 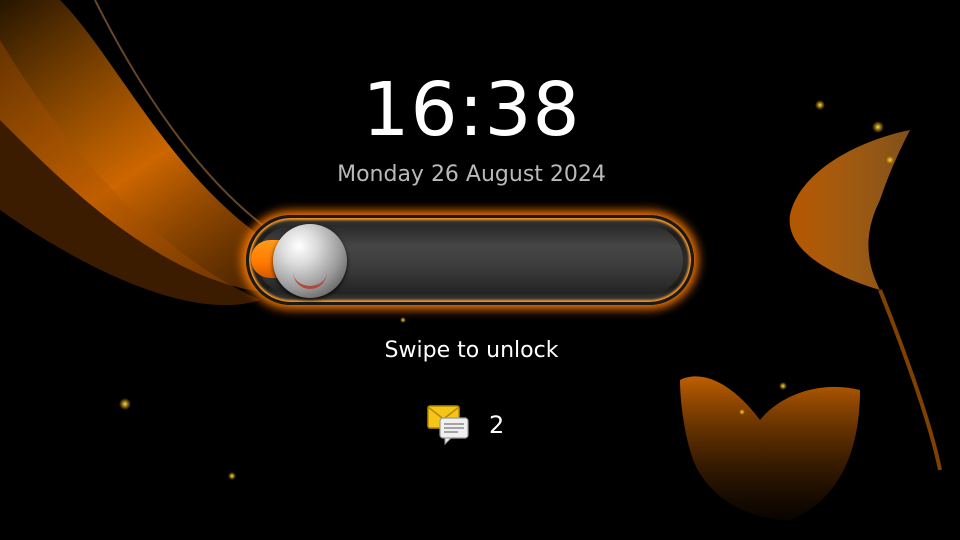 What do you see at coordinates (910, 380) in the screenshot?
I see `right-stem` at bounding box center [910, 380].